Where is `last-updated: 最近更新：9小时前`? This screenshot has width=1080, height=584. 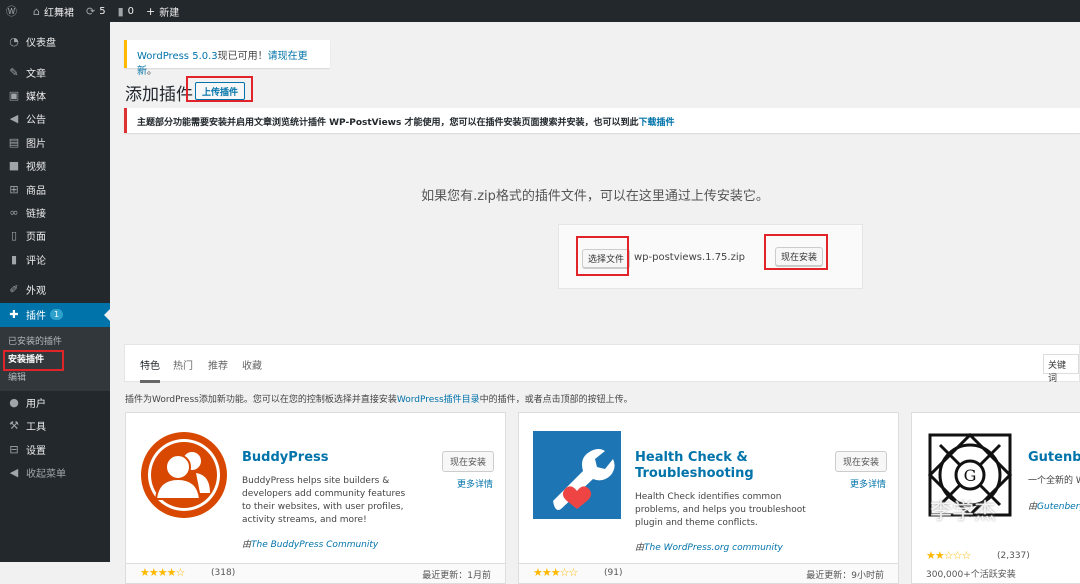 last-updated: 最近更新：9小时前 is located at coordinates (845, 576).